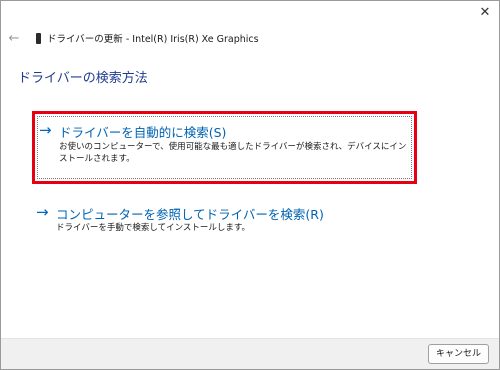 The height and width of the screenshot is (370, 500). I want to click on cancel-button: キャンセル, so click(458, 354).